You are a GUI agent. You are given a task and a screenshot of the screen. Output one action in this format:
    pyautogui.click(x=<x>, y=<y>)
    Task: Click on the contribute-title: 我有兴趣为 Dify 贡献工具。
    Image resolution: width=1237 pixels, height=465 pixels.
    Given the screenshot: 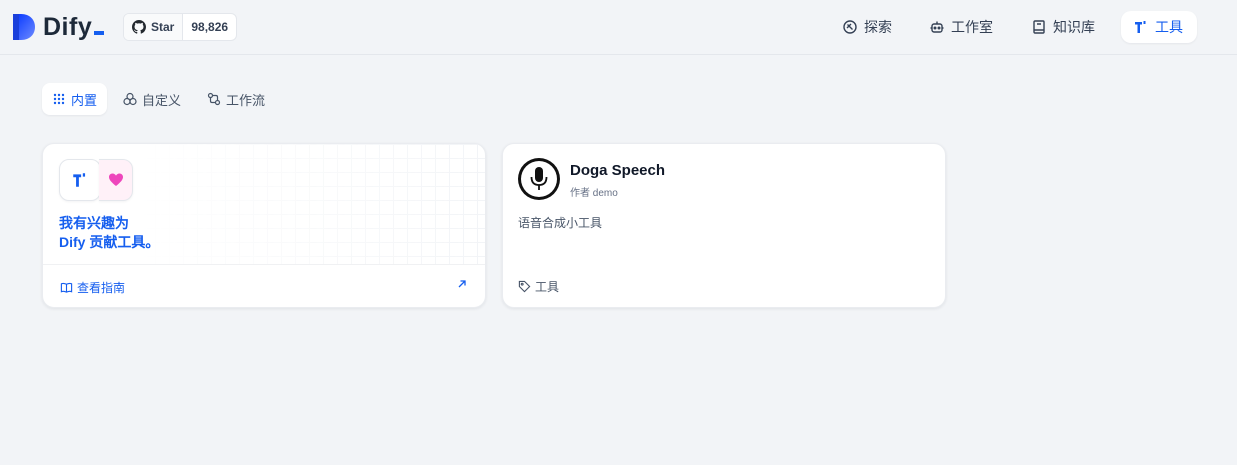 What is the action you would take?
    pyautogui.click(x=209, y=233)
    